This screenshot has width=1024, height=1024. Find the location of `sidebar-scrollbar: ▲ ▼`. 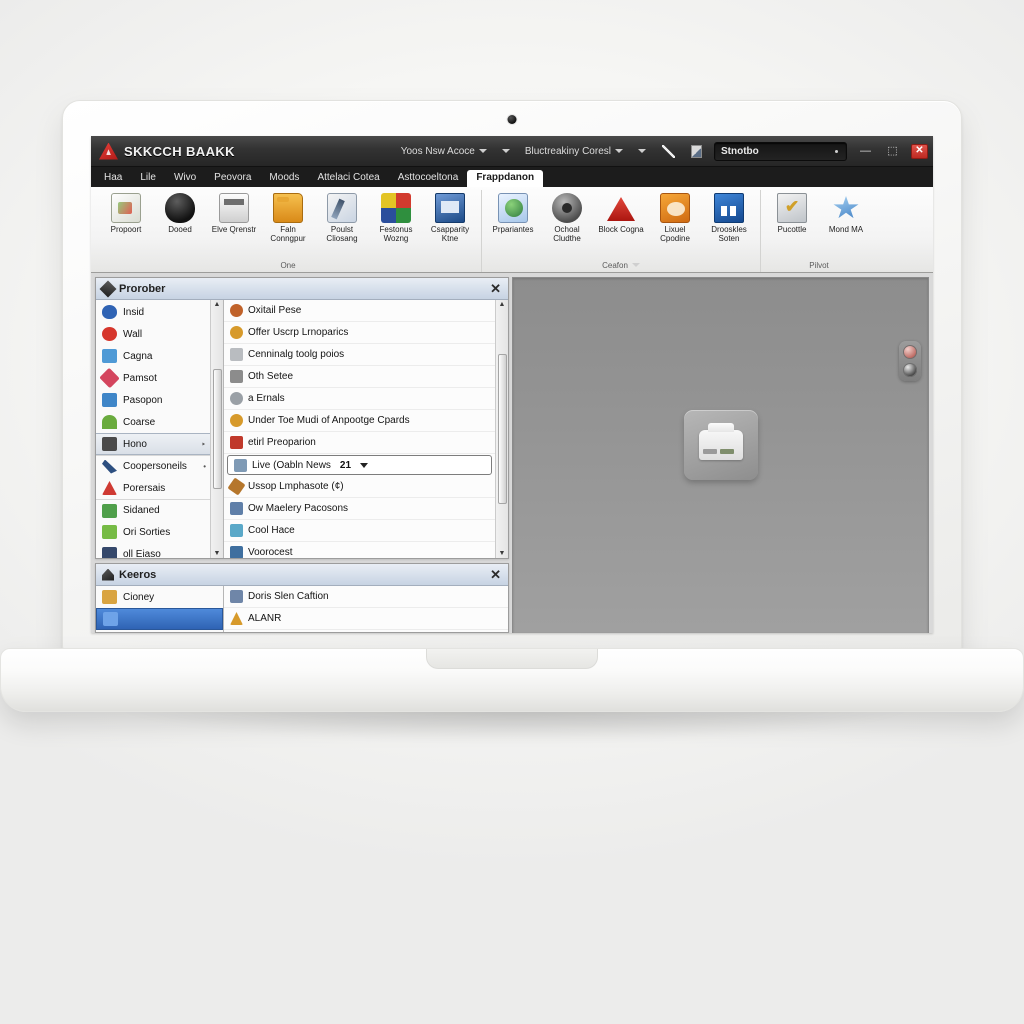

sidebar-scrollbar: ▲ ▼ is located at coordinates (216, 429).